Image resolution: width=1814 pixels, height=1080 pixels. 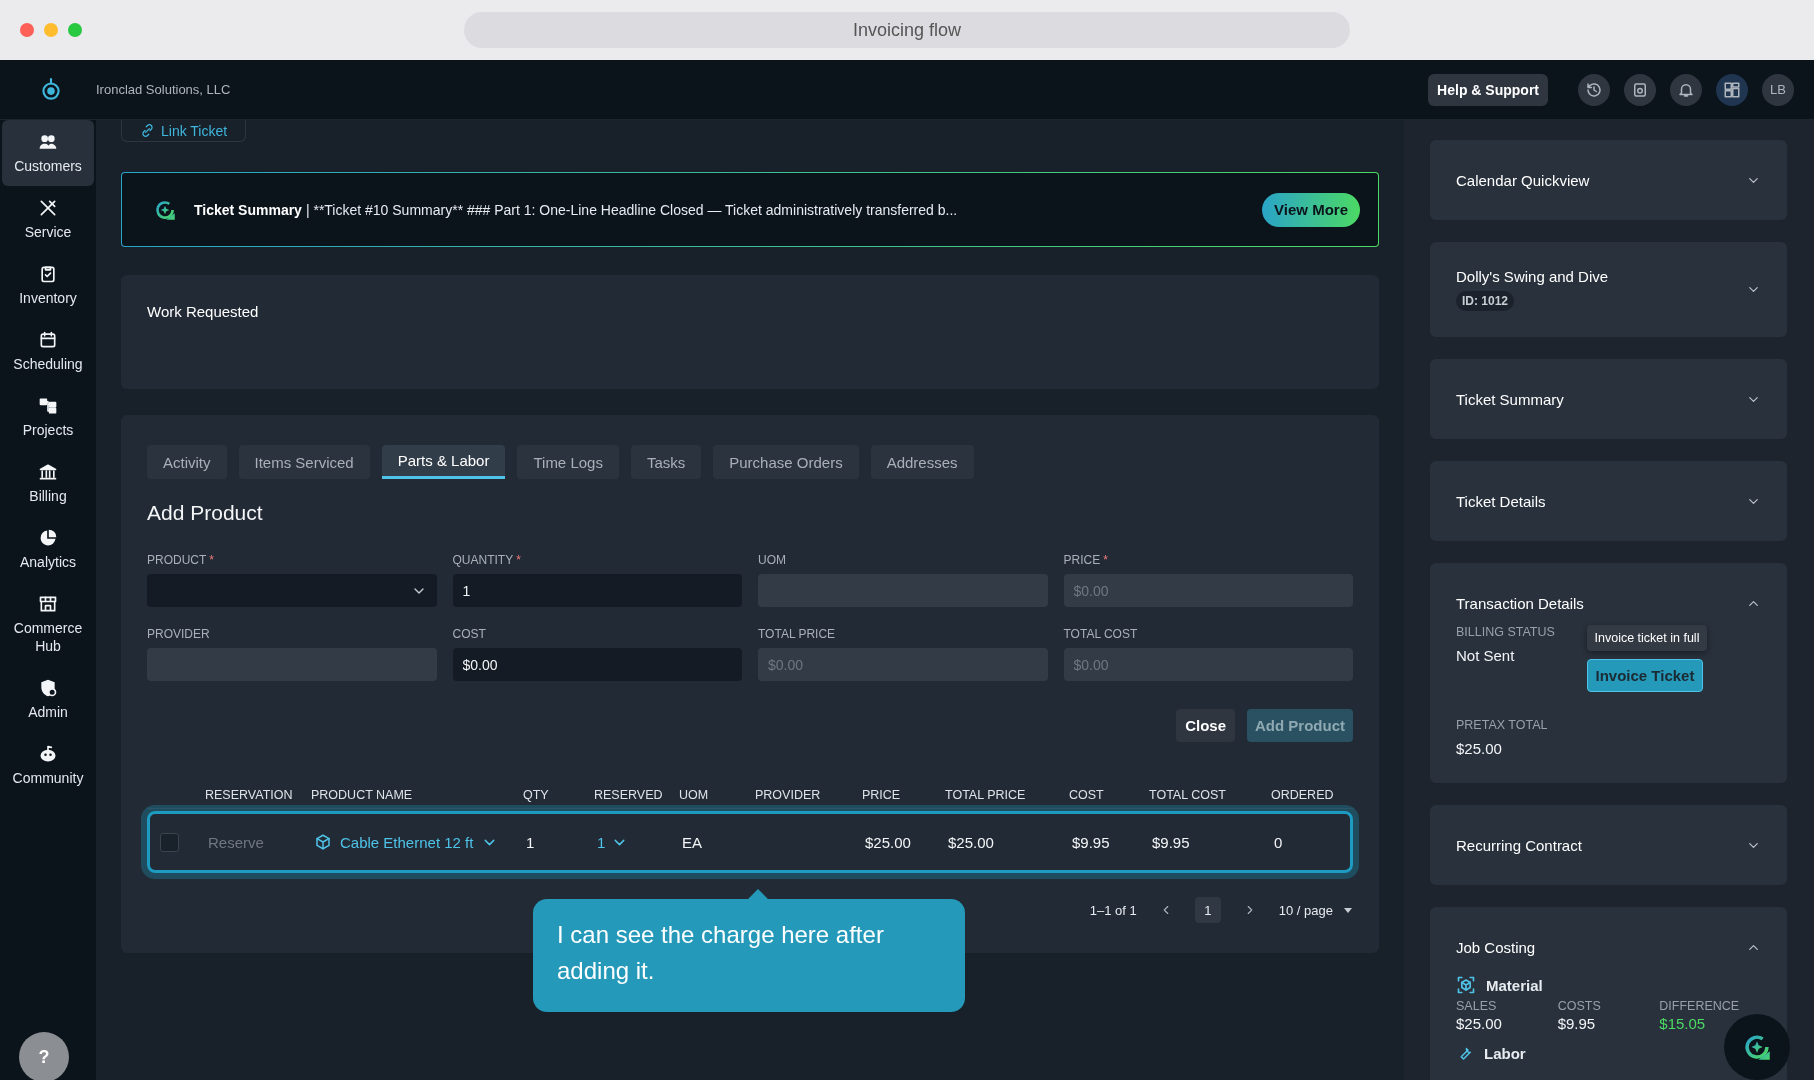 What do you see at coordinates (205, 513) in the screenshot?
I see `section-title: Add Product` at bounding box center [205, 513].